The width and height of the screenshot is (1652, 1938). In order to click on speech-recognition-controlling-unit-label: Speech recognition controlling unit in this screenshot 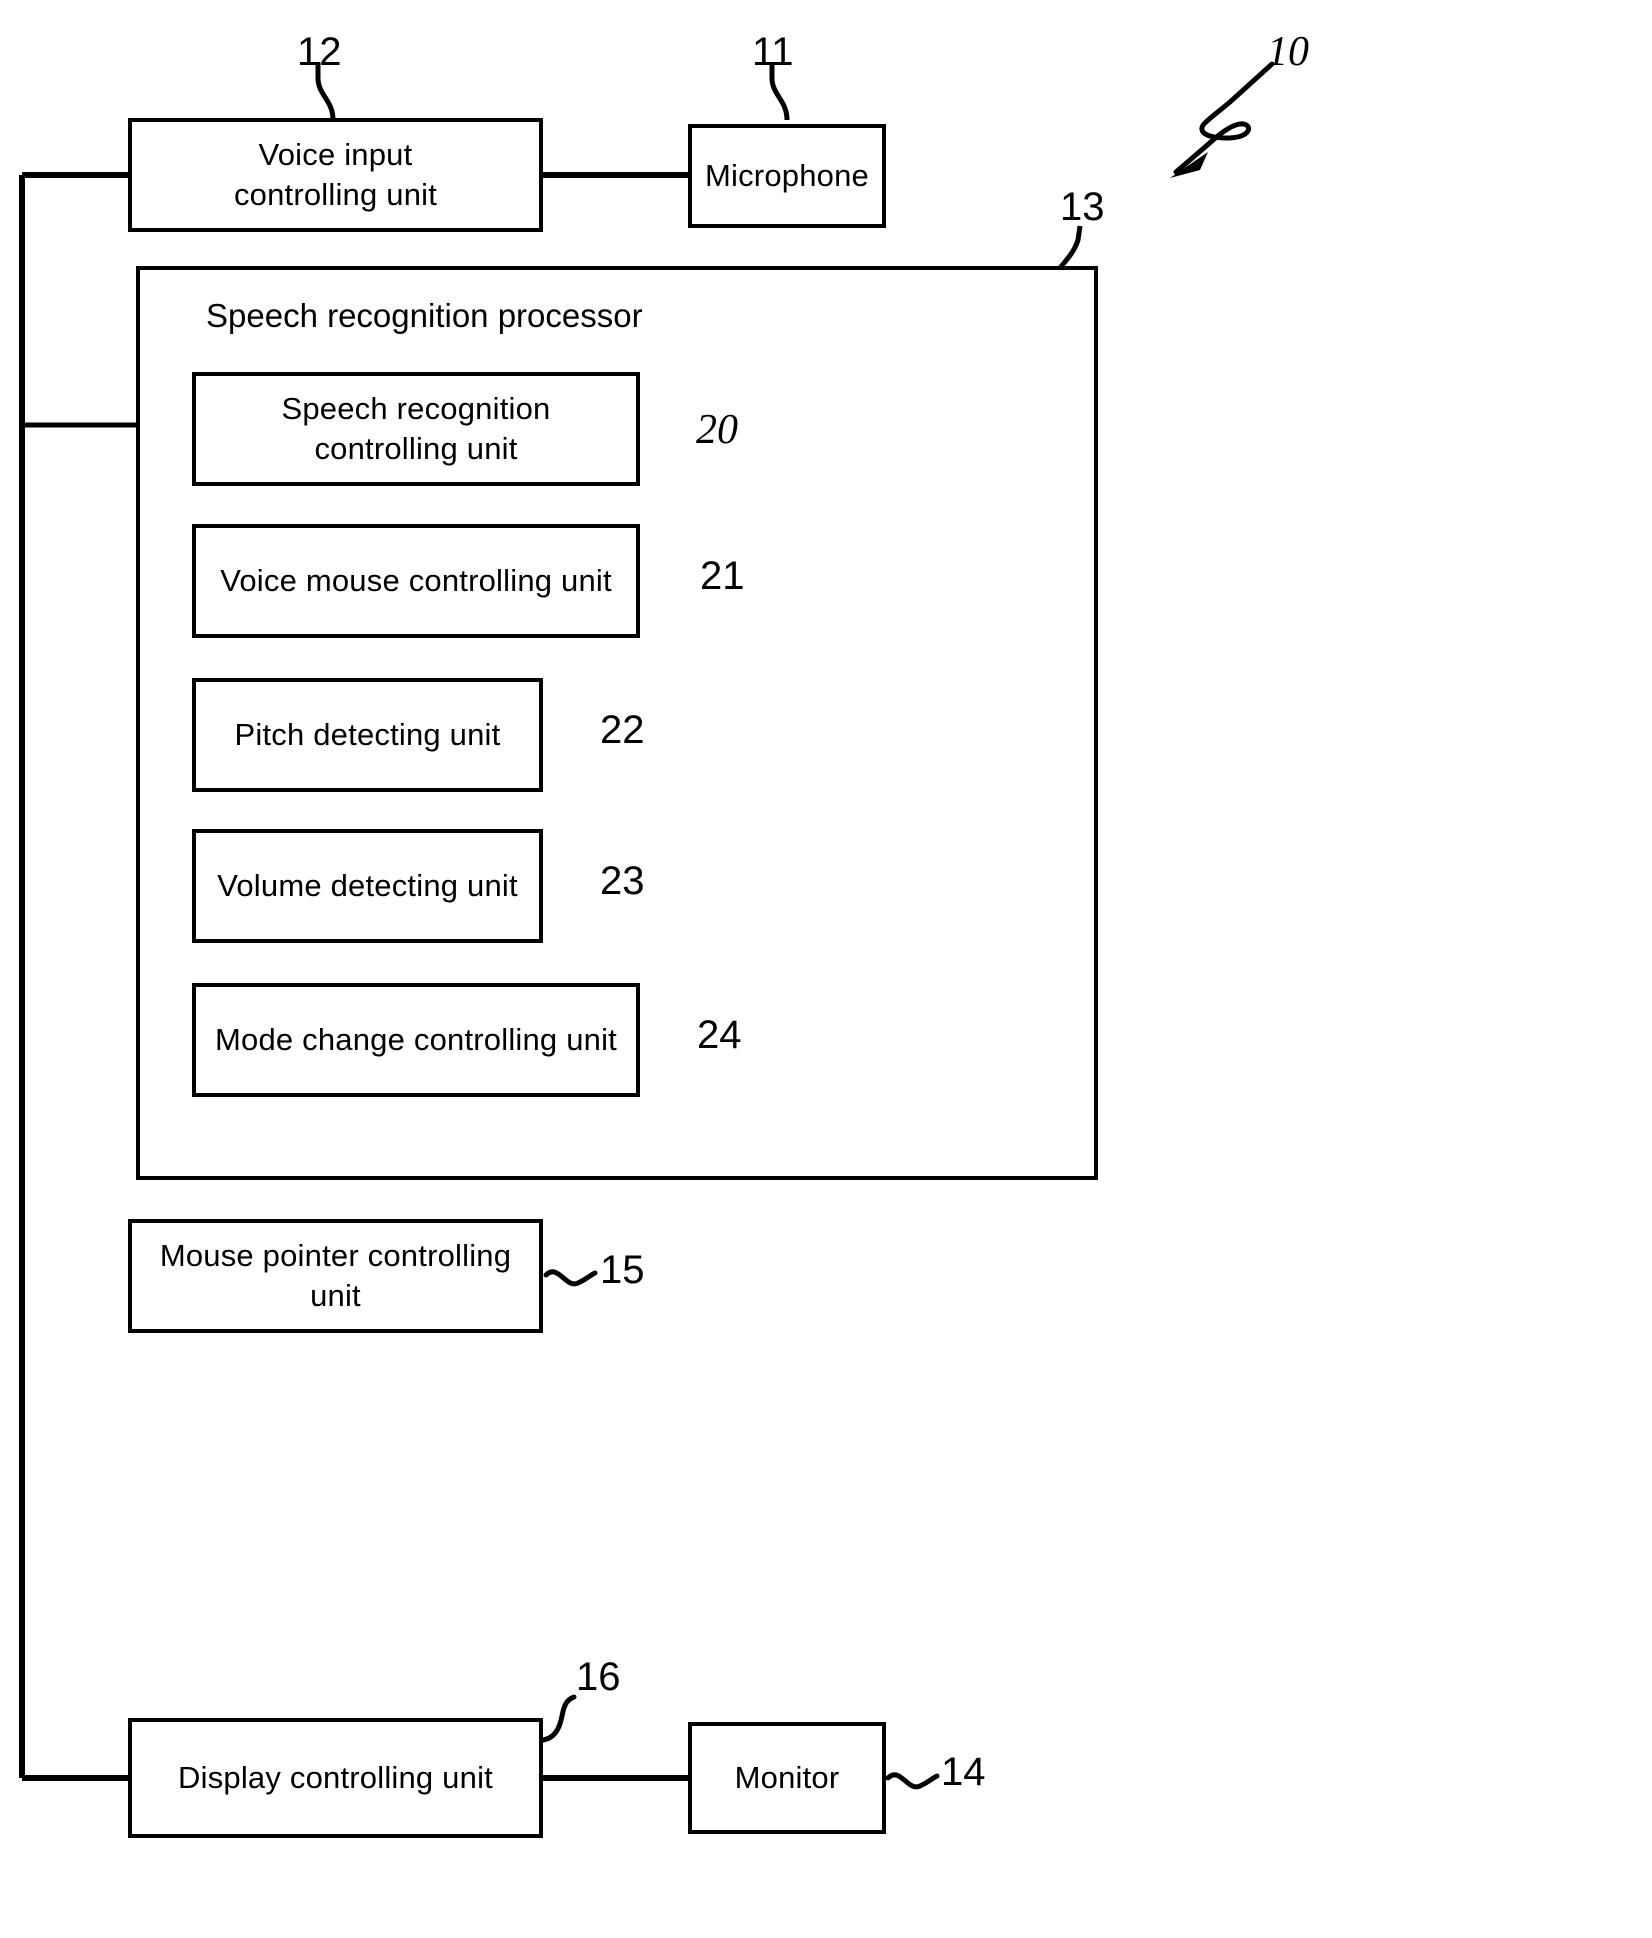, I will do `click(416, 428)`.